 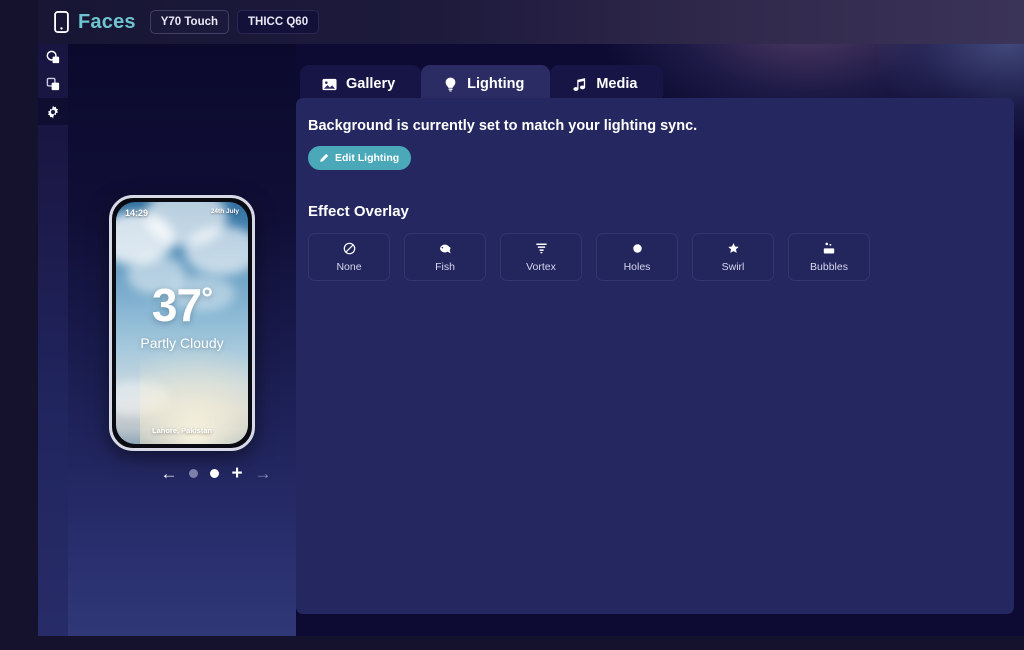 I want to click on effect-label: Bubbles, so click(x=829, y=266).